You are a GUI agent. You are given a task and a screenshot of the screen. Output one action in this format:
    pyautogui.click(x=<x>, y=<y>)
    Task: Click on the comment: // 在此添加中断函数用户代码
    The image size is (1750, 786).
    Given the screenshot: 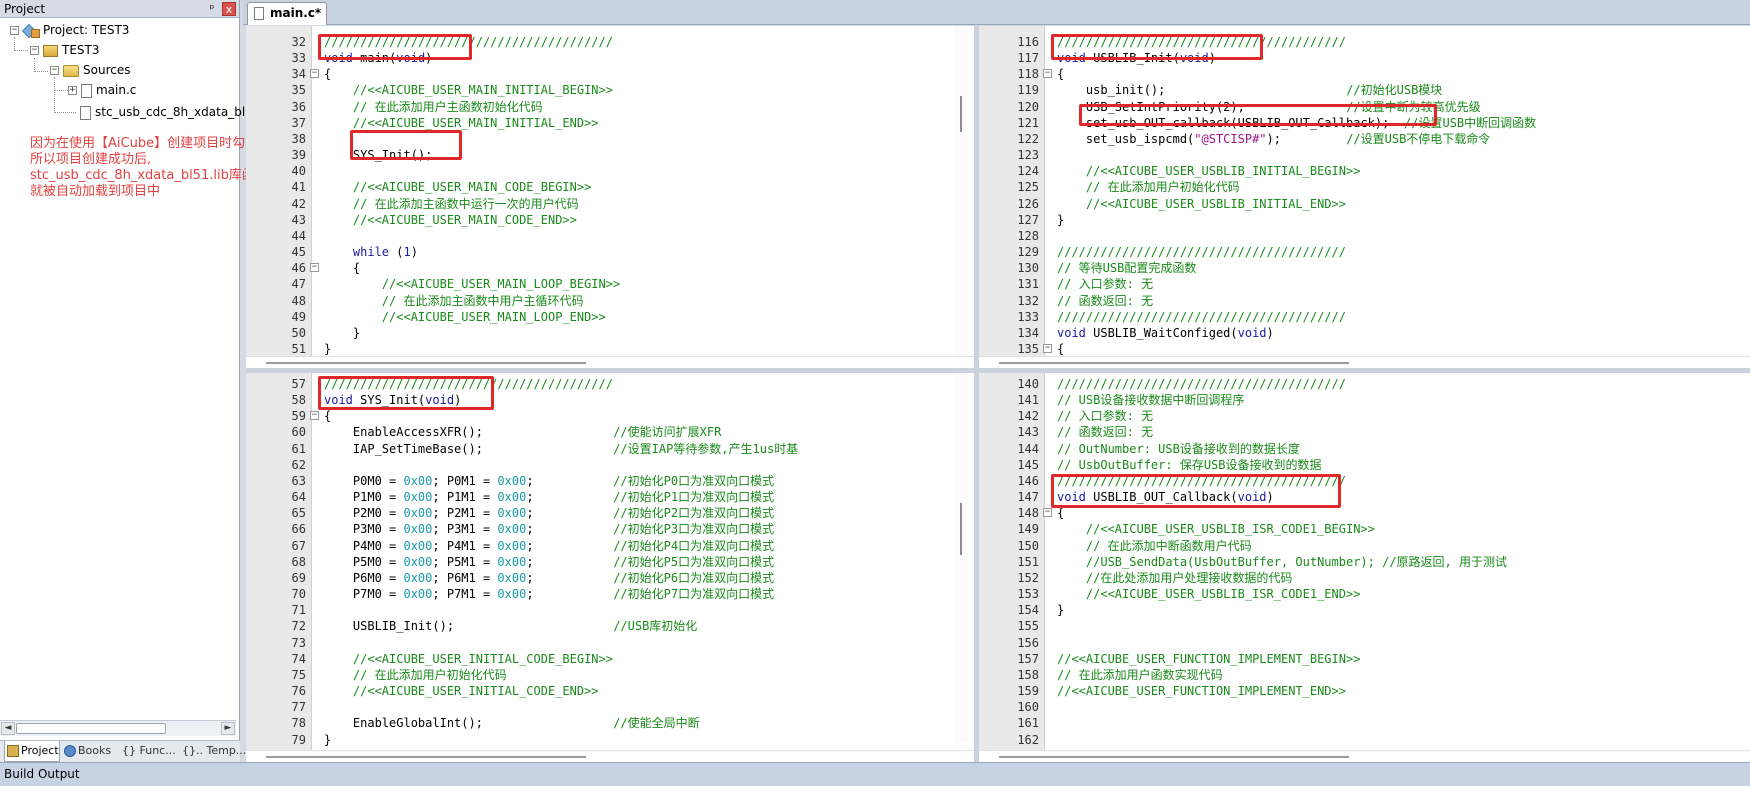 What is the action you would take?
    pyautogui.click(x=1154, y=545)
    